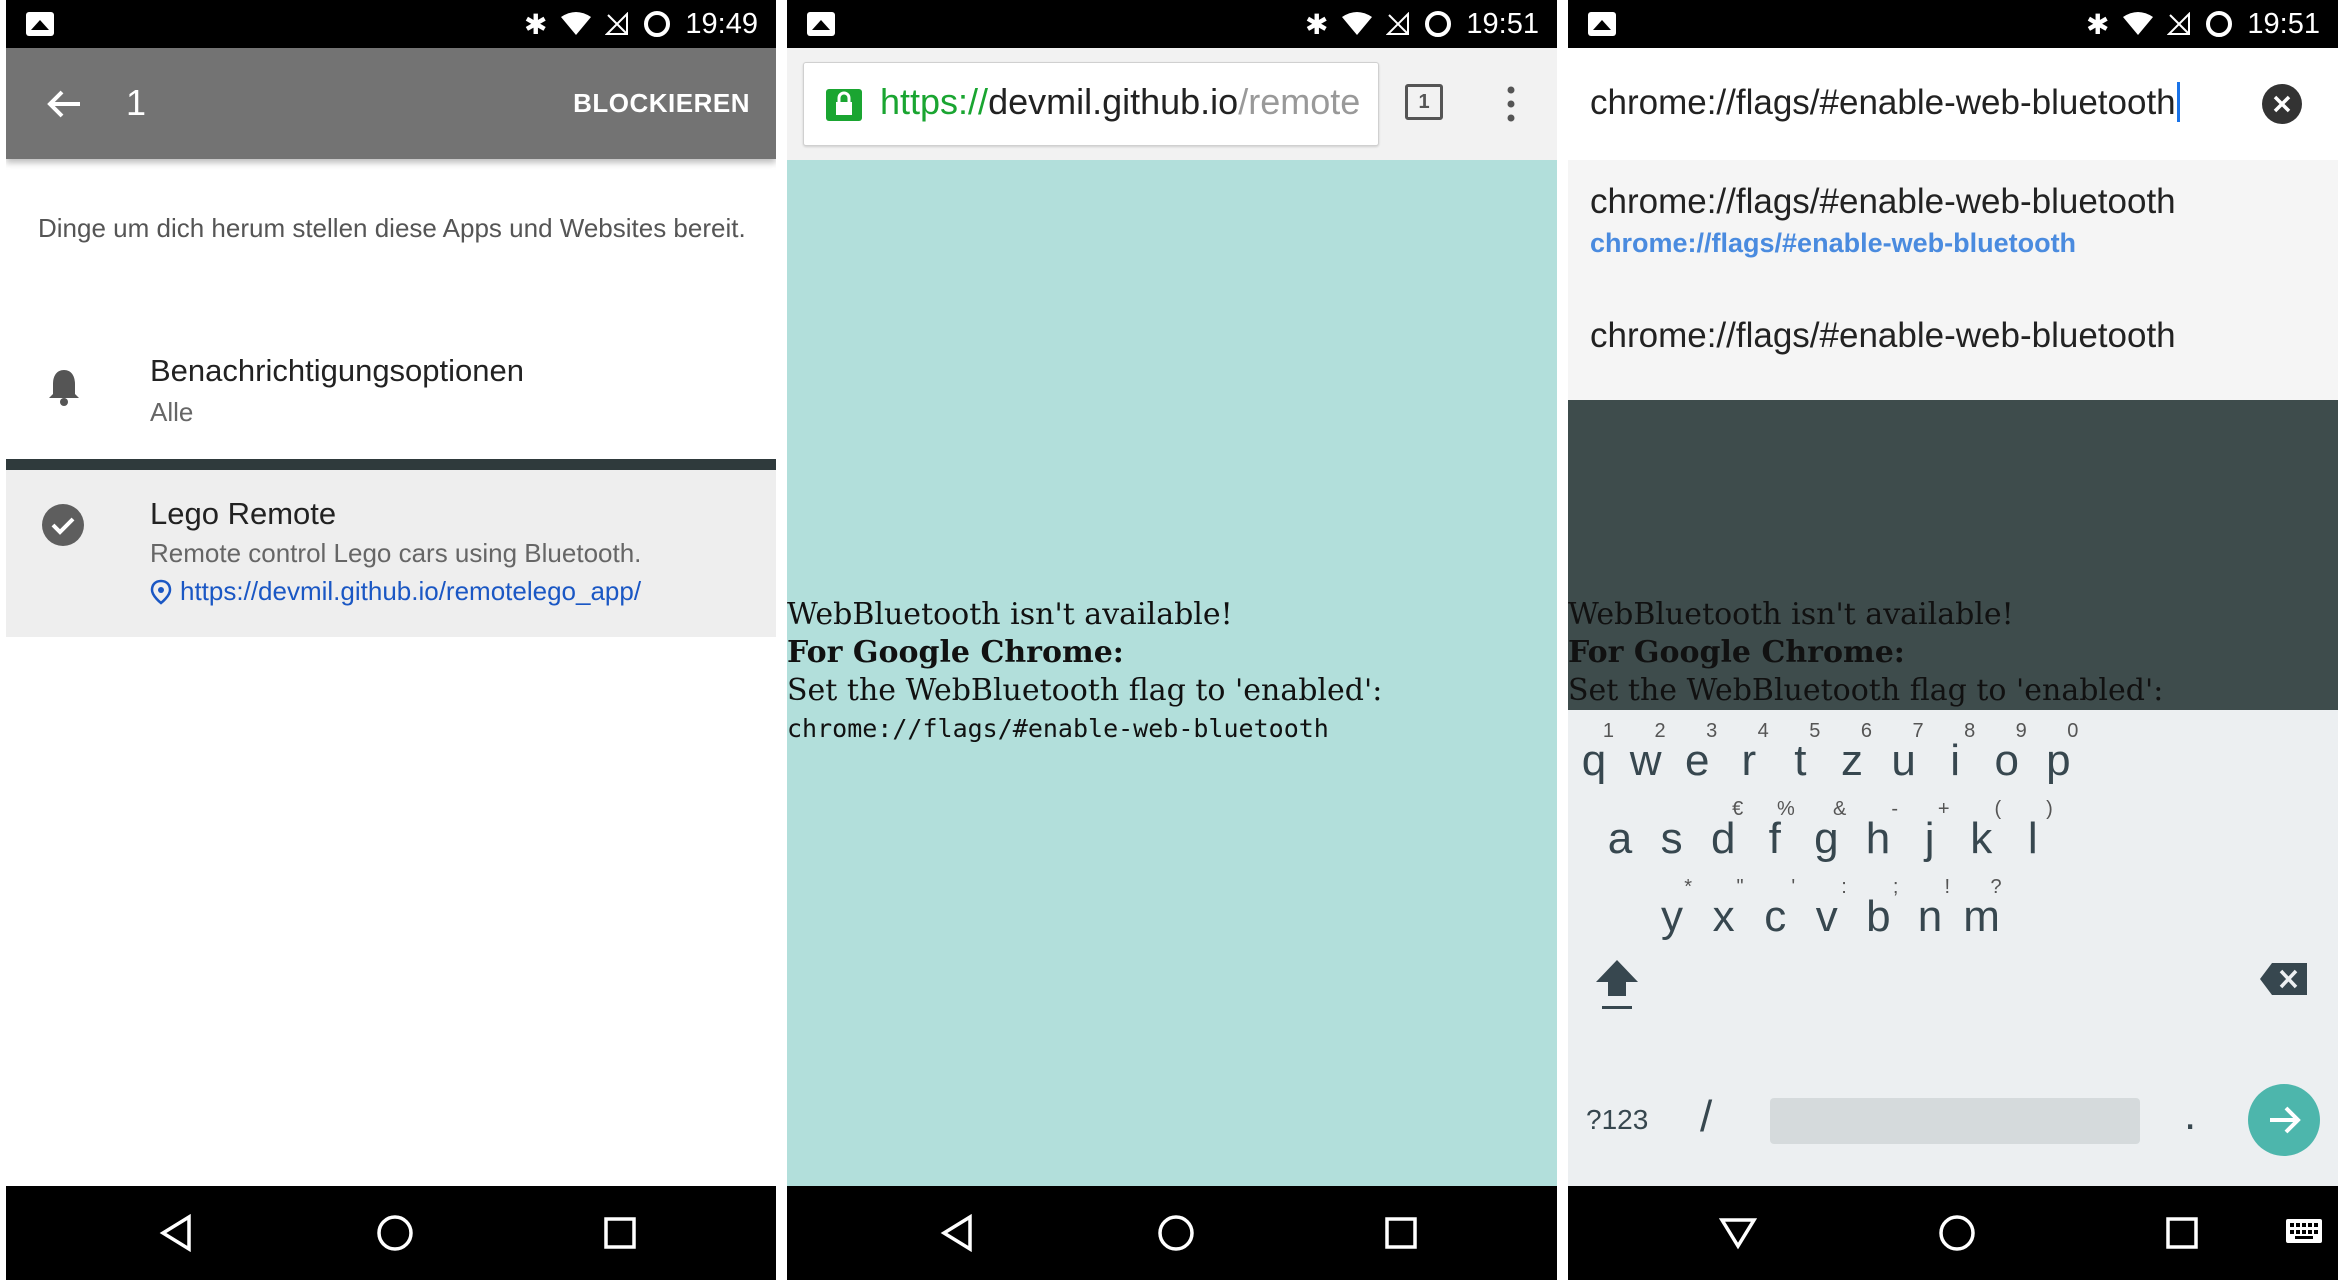 The image size is (2340, 1280). Describe the element at coordinates (2304, 1231) in the screenshot. I see `keyboard-switch-icon` at that location.